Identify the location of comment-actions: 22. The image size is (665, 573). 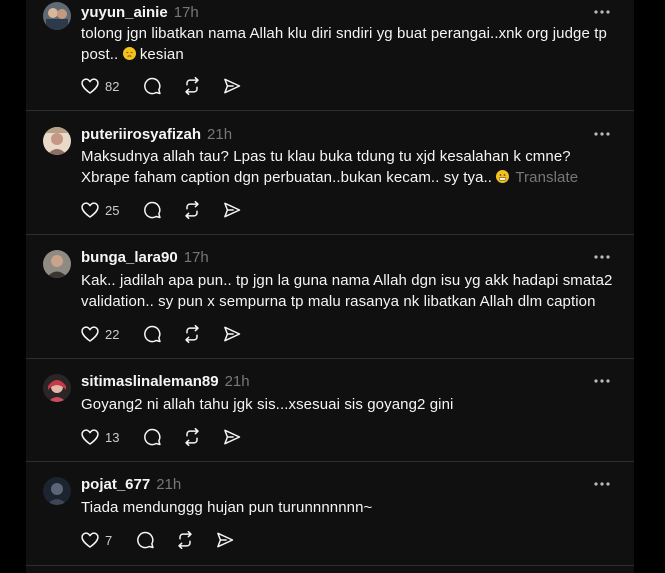
(161, 334).